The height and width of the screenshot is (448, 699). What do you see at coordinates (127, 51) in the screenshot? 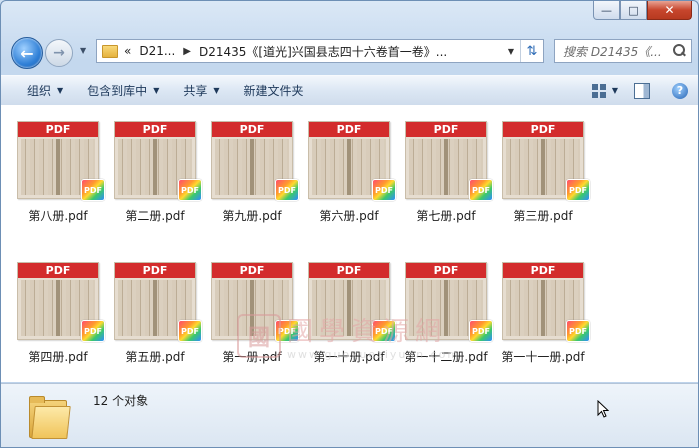
I see `breadcrumb-overflow: «` at bounding box center [127, 51].